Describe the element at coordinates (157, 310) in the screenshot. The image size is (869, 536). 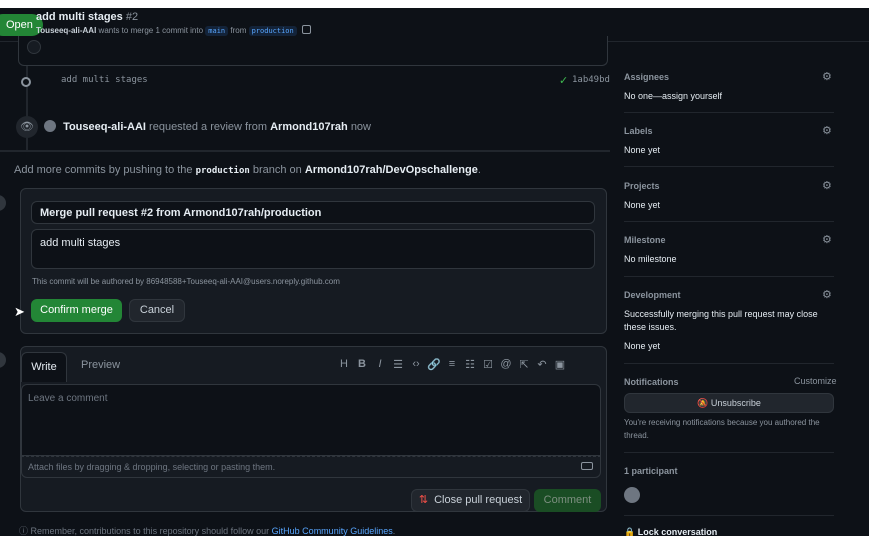
I see `cancel-button: Cancel` at that location.